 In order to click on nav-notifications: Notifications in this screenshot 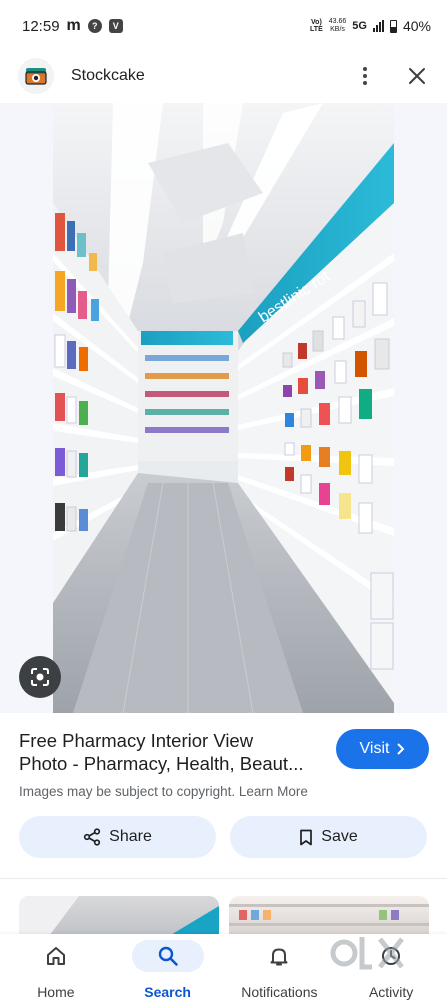, I will do `click(280, 967)`.